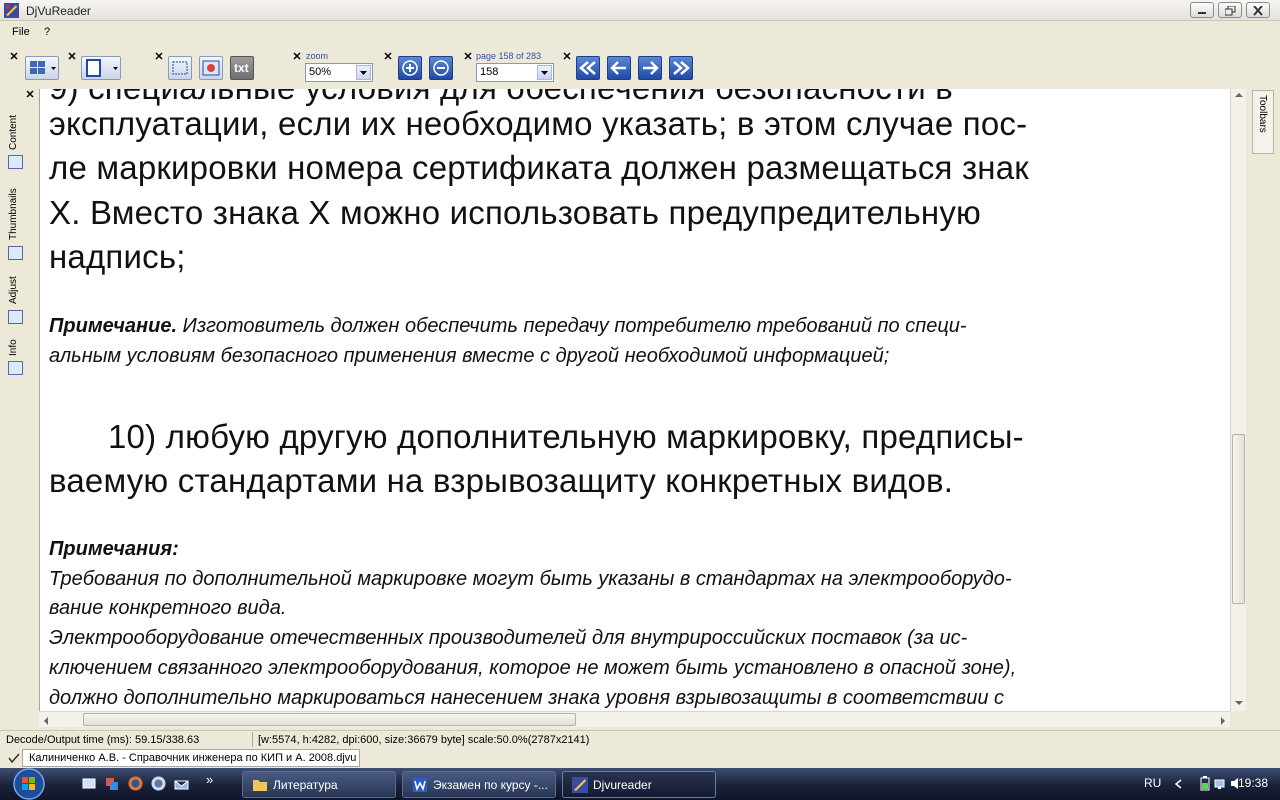 The width and height of the screenshot is (1280, 800). I want to click on language-indicator: RU, so click(1152, 783).